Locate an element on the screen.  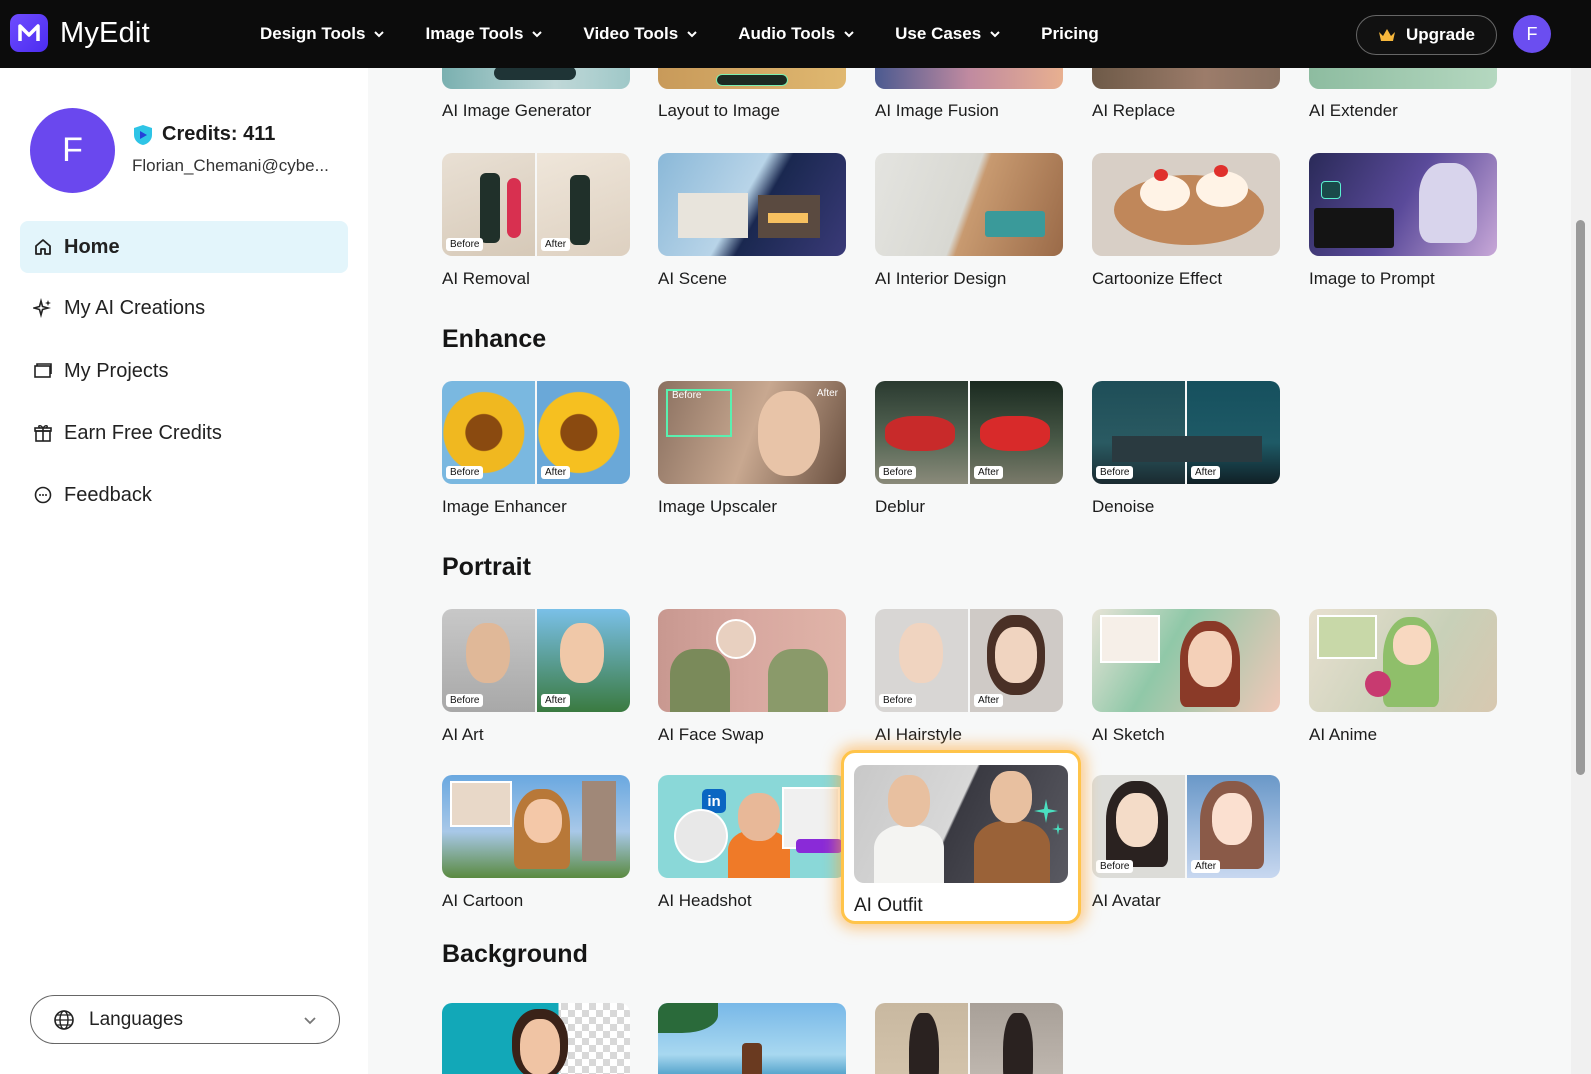
tool-label: AI Extender is located at coordinates (1353, 110).